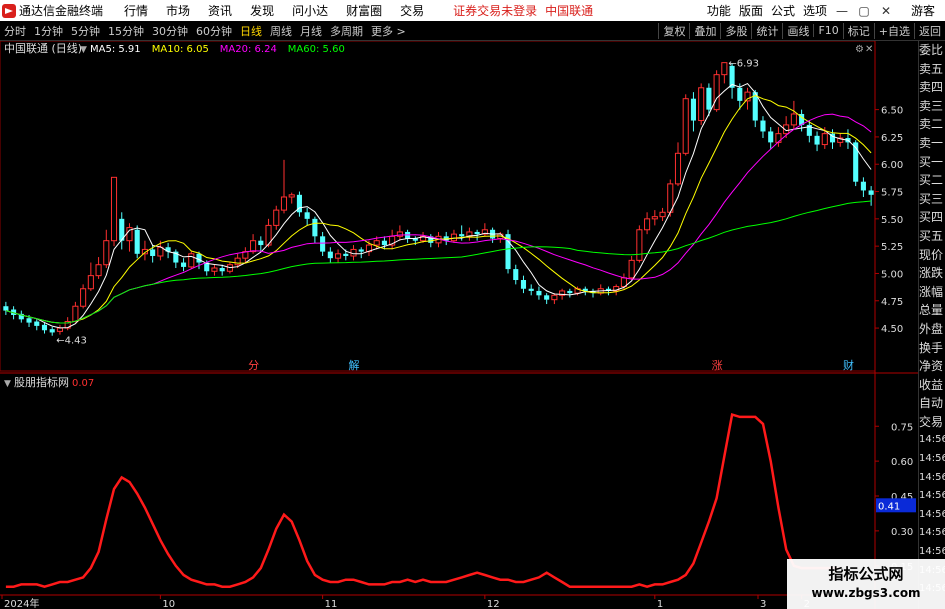 This screenshot has width=945, height=609. What do you see at coordinates (61, 11) in the screenshot?
I see `app-title: 通达信金融终端` at bounding box center [61, 11].